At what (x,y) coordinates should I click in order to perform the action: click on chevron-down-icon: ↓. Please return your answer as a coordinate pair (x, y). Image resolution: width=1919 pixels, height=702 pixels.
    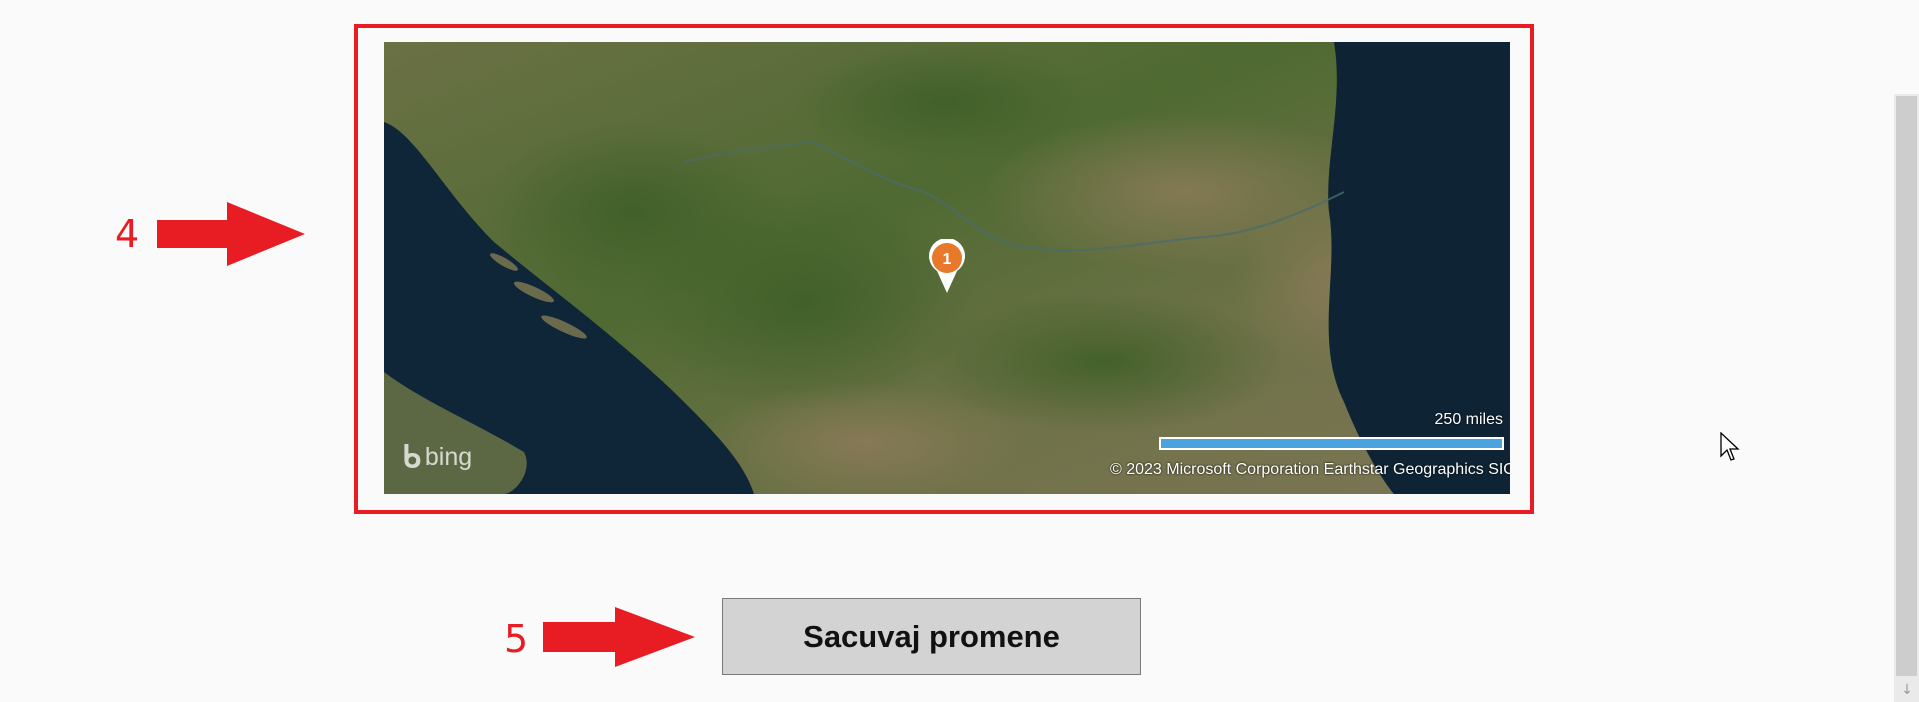
    Looking at the image, I should click on (1907, 690).